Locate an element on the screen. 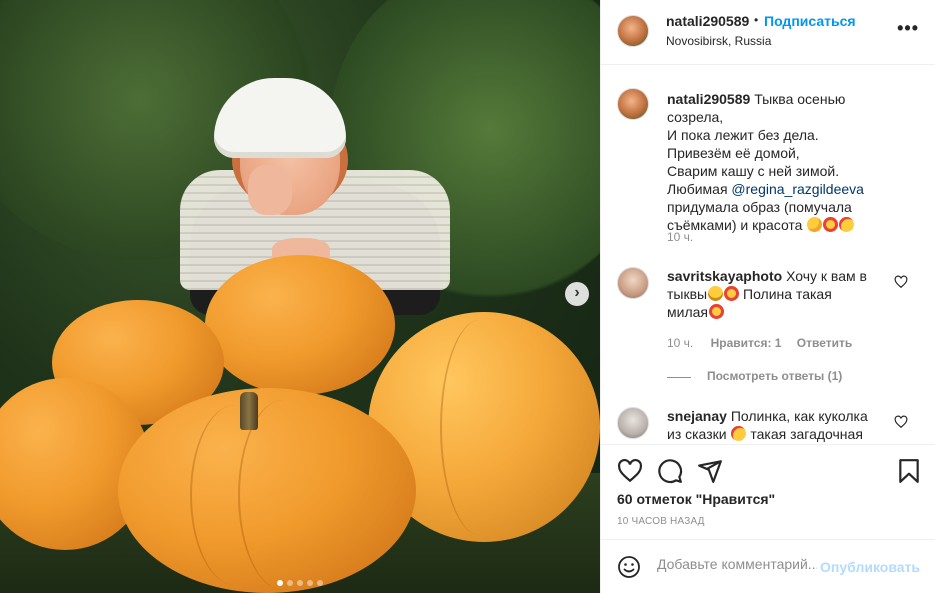 The image size is (935, 593). comment-text: Полинка, как куколка is located at coordinates (799, 416).